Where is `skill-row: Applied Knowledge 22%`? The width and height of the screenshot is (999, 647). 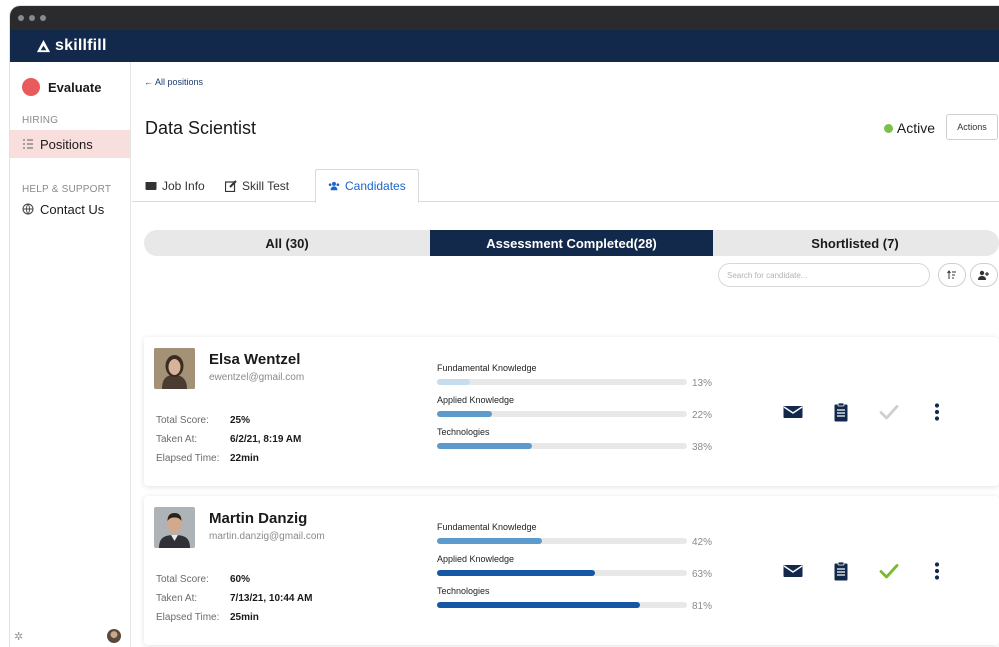
skill-row: Applied Knowledge 22% is located at coordinates (577, 408).